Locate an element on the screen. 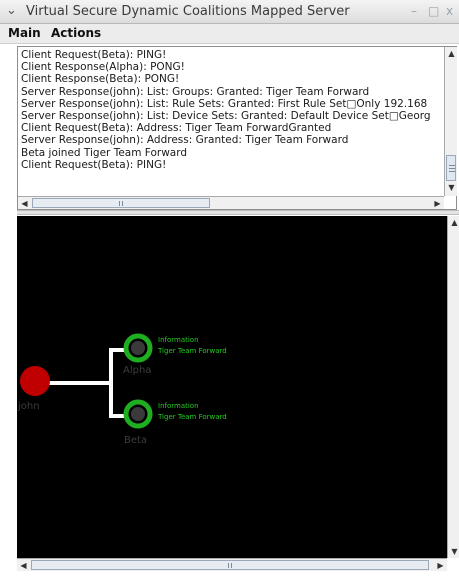 Image resolution: width=459 pixels, height=579 pixels. menu-main: Main is located at coordinates (24, 33).